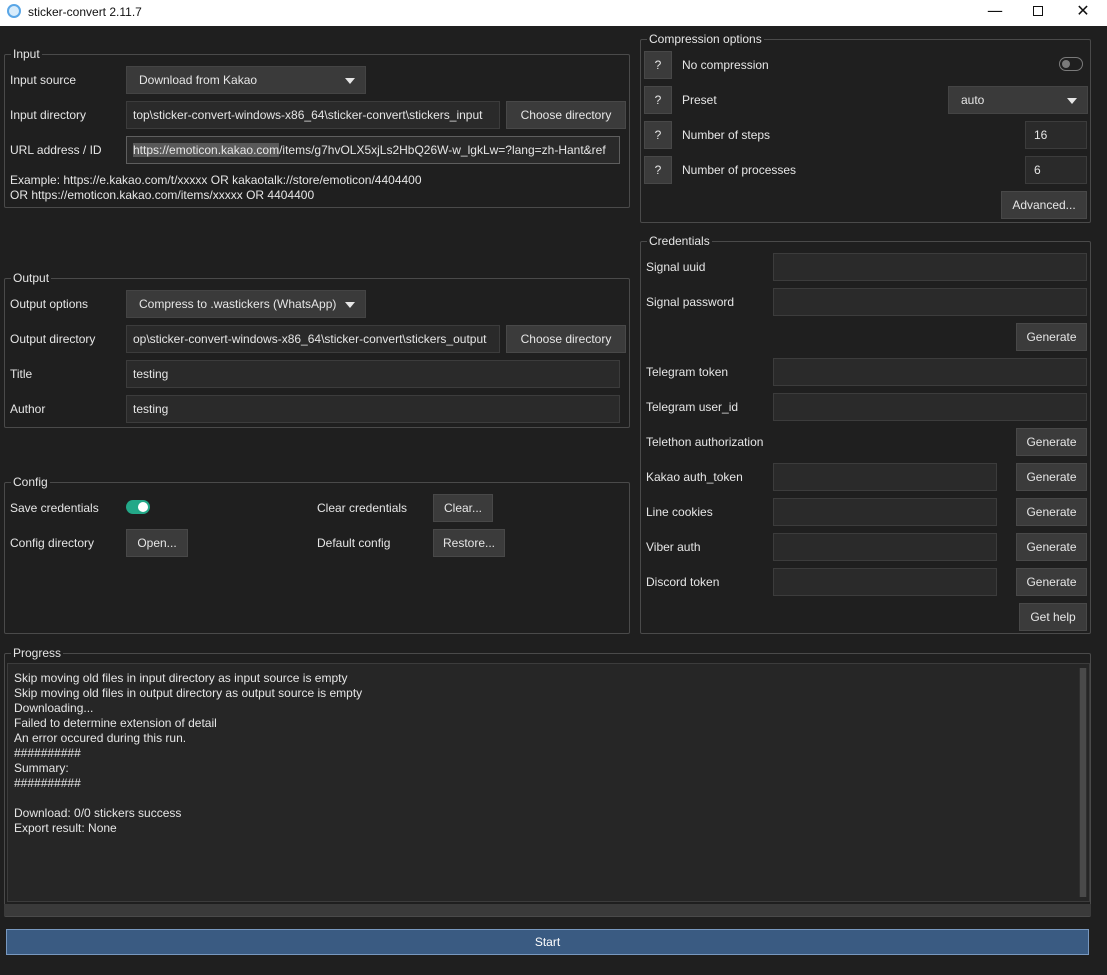 This screenshot has width=1107, height=975. Describe the element at coordinates (115, 723) in the screenshot. I see `log-line: Failed to determine extension of detail` at that location.